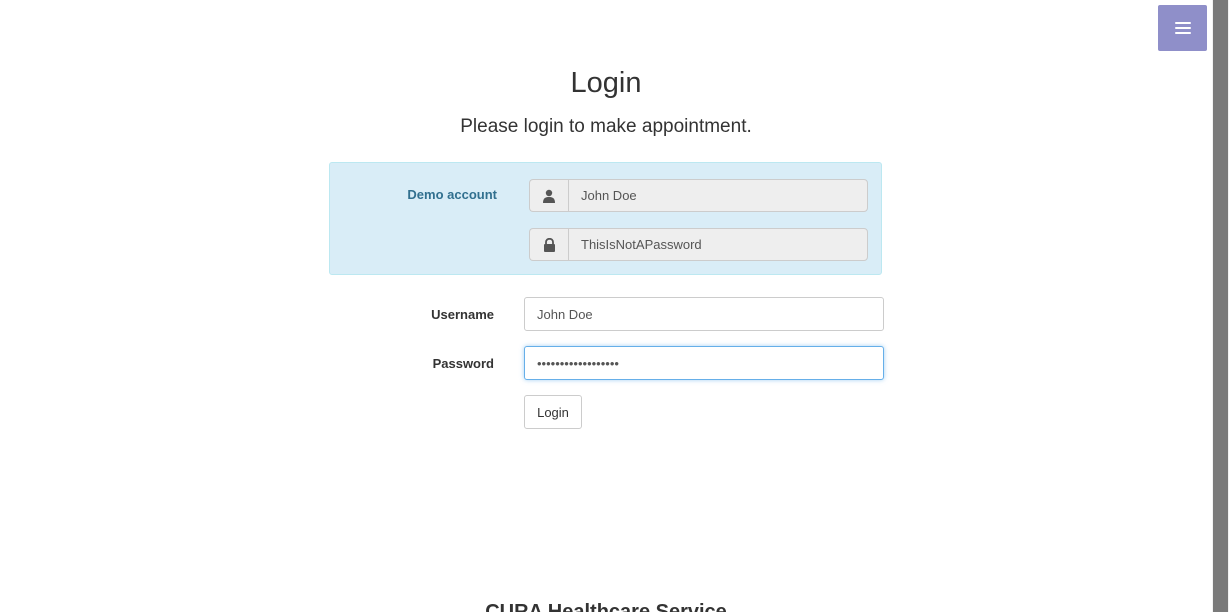  I want to click on demo-username-field, so click(718, 195).